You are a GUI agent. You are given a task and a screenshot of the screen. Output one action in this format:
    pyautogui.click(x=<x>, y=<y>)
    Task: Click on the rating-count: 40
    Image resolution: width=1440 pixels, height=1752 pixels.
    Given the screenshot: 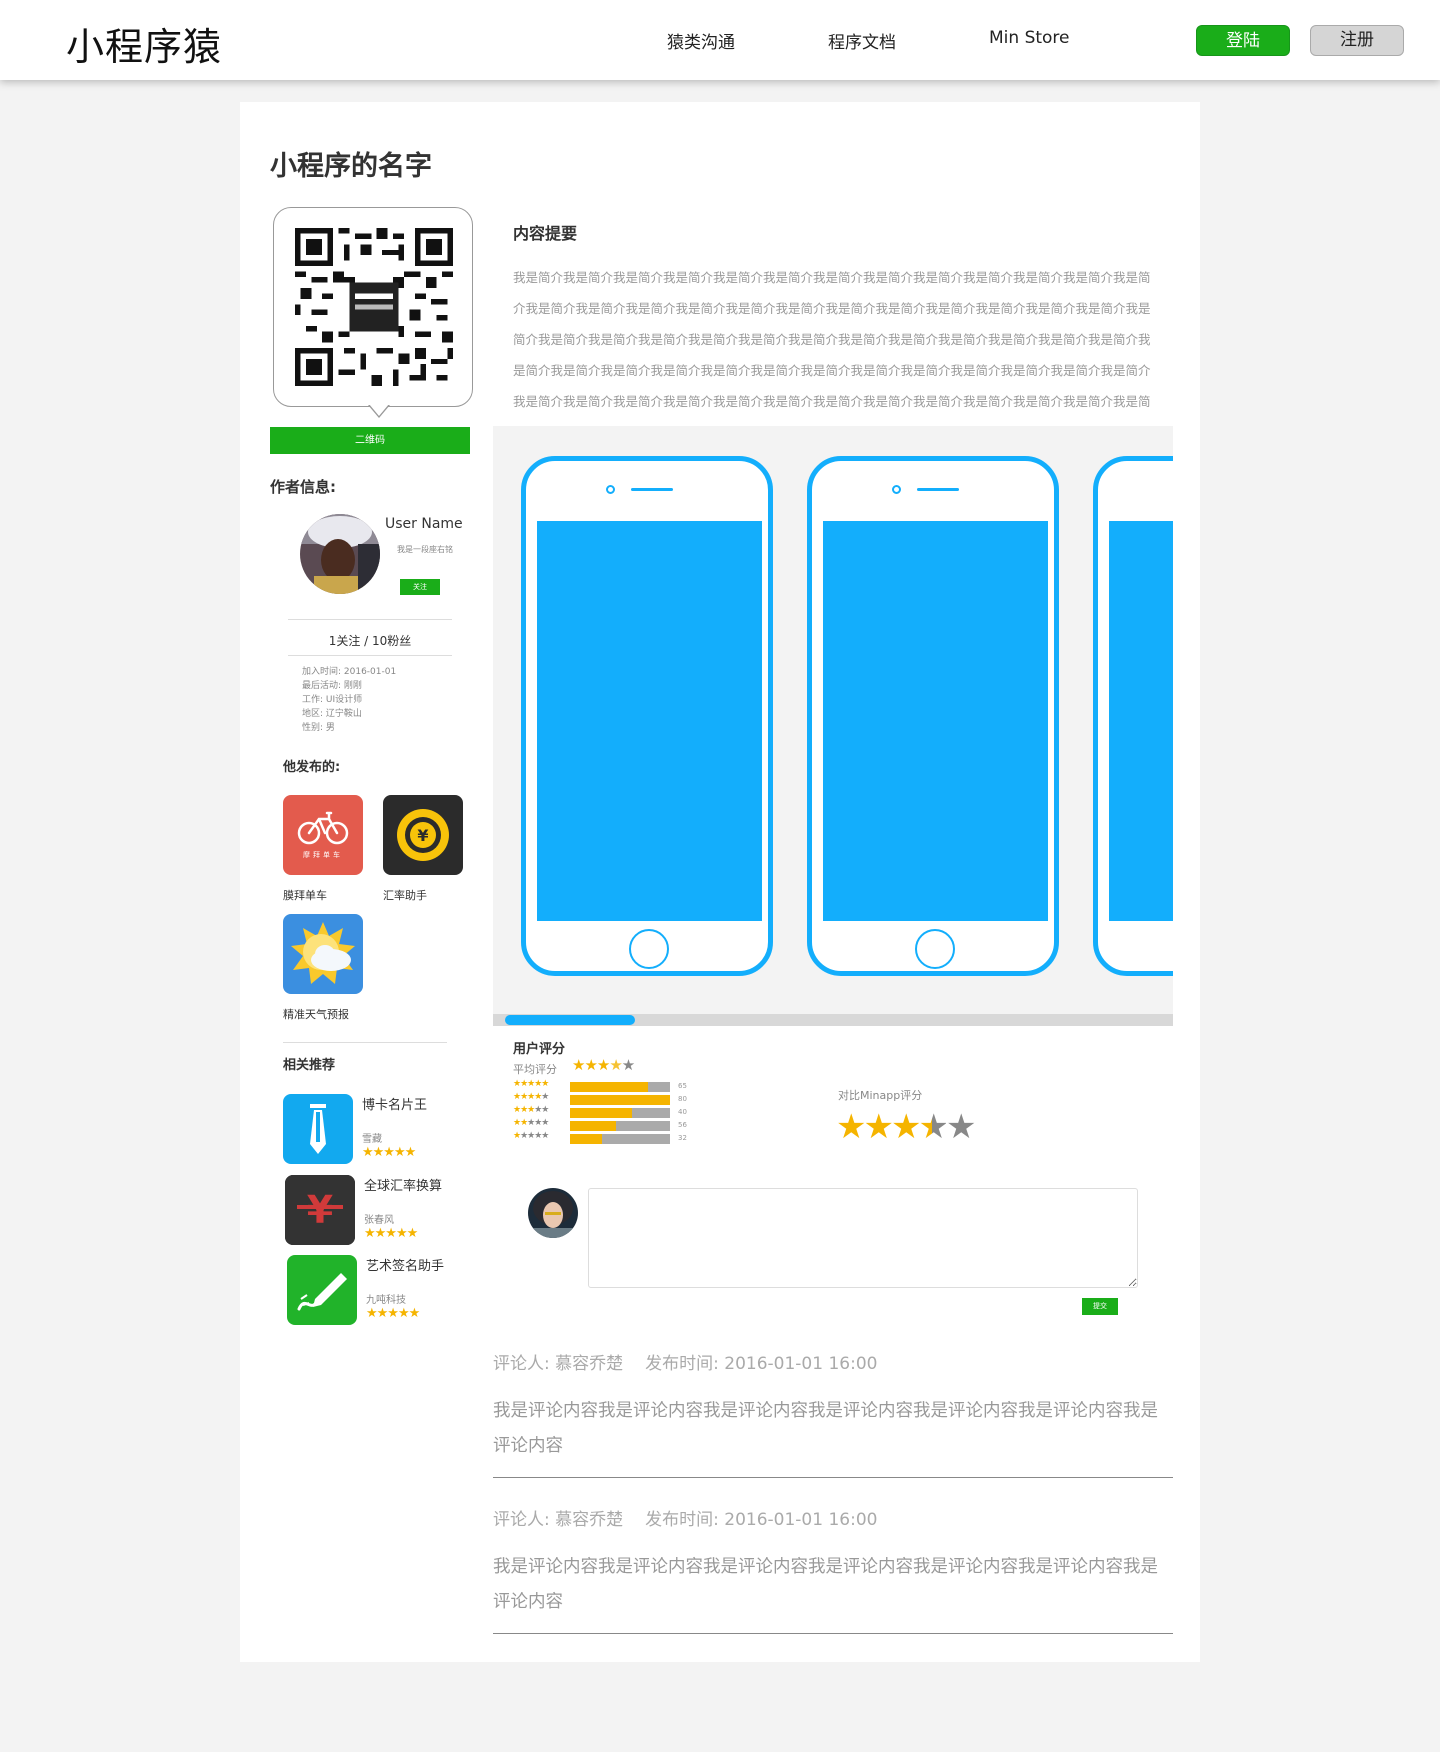 What is the action you would take?
    pyautogui.click(x=682, y=1112)
    